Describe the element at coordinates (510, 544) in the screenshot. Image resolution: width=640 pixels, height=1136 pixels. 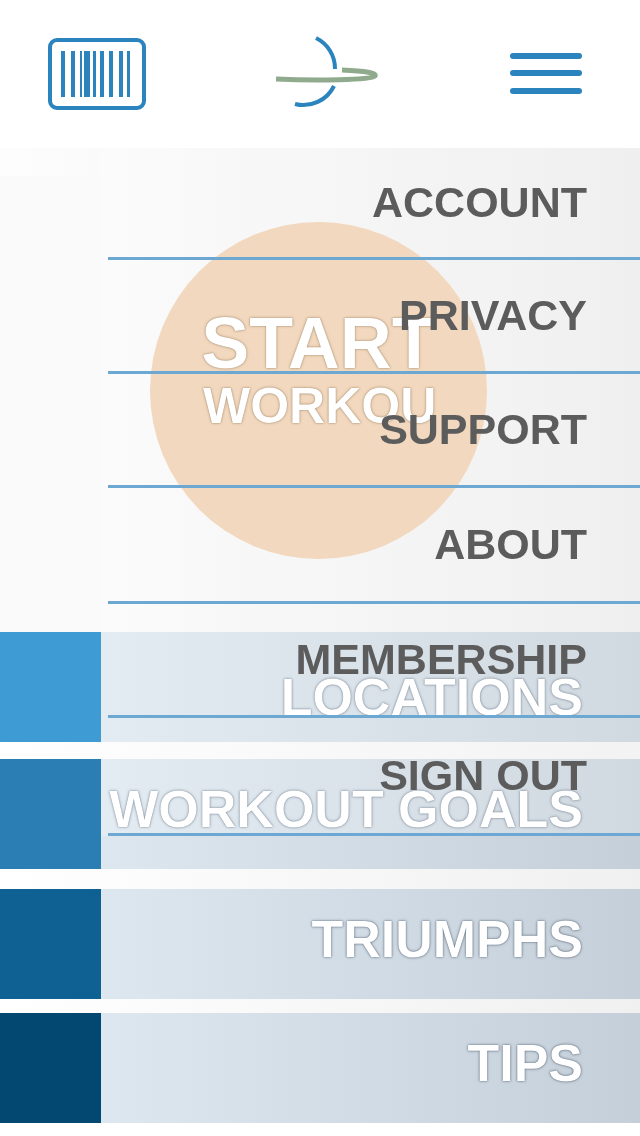
I see `menu-item: ABOUT` at that location.